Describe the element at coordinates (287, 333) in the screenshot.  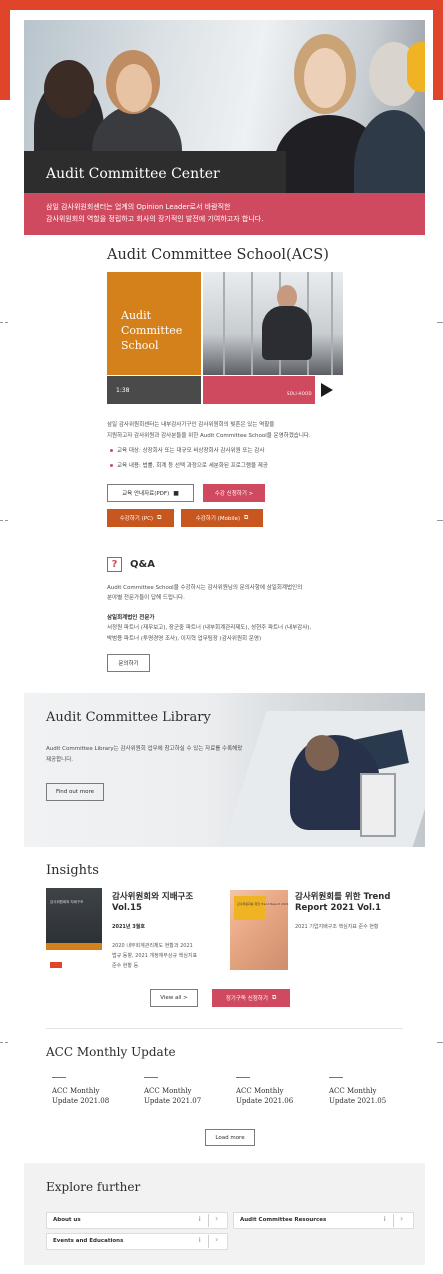
I see `acs-presenter` at that location.